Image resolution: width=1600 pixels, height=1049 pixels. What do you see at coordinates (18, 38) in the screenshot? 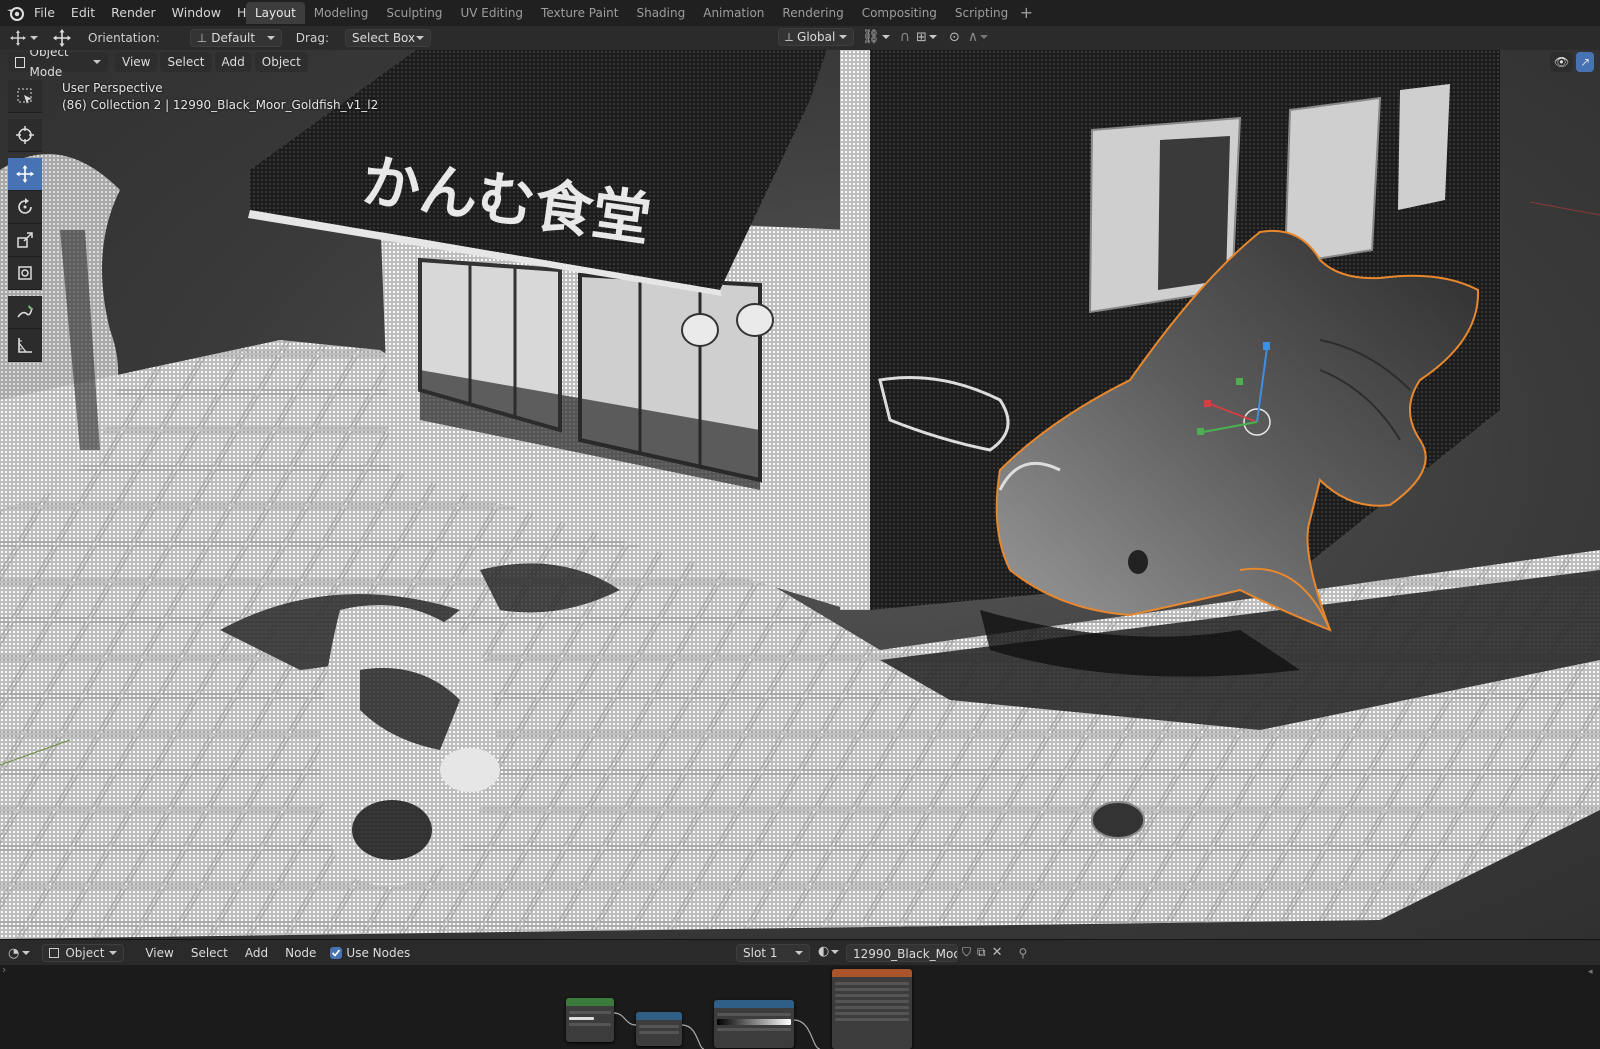
I see `transform-pivot-icon` at bounding box center [18, 38].